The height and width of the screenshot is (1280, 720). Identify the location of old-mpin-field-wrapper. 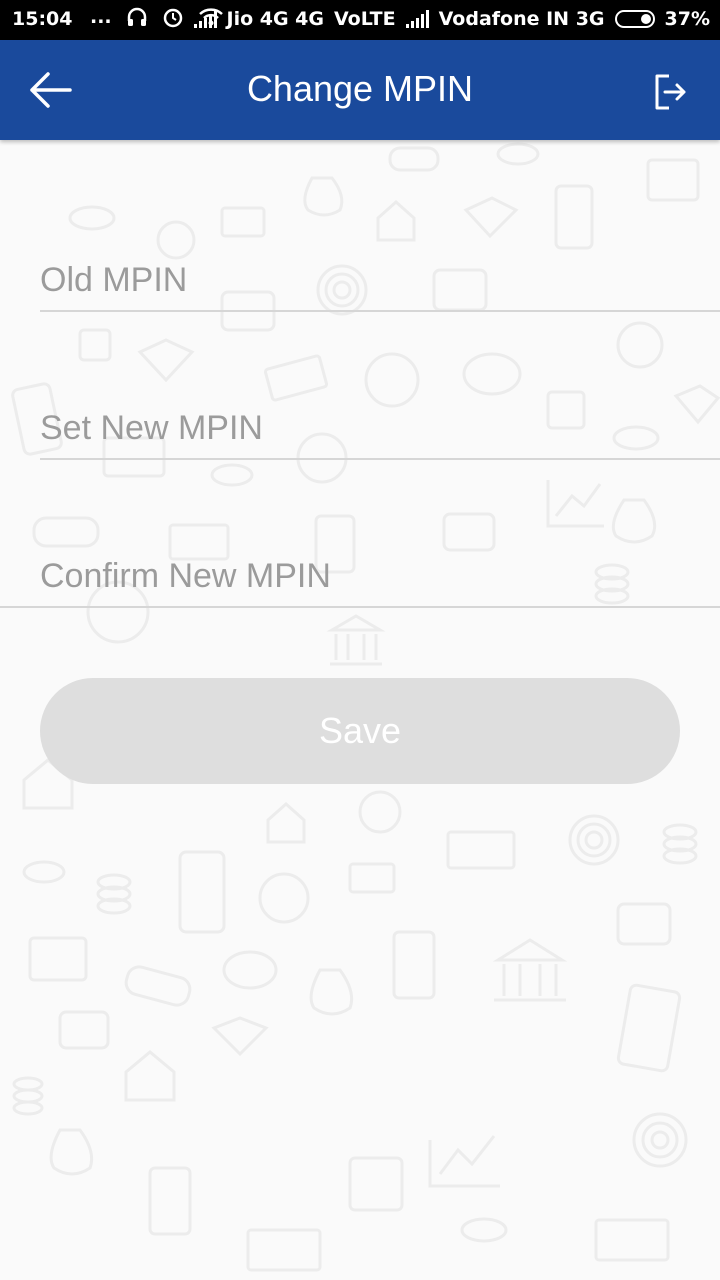
(380, 281).